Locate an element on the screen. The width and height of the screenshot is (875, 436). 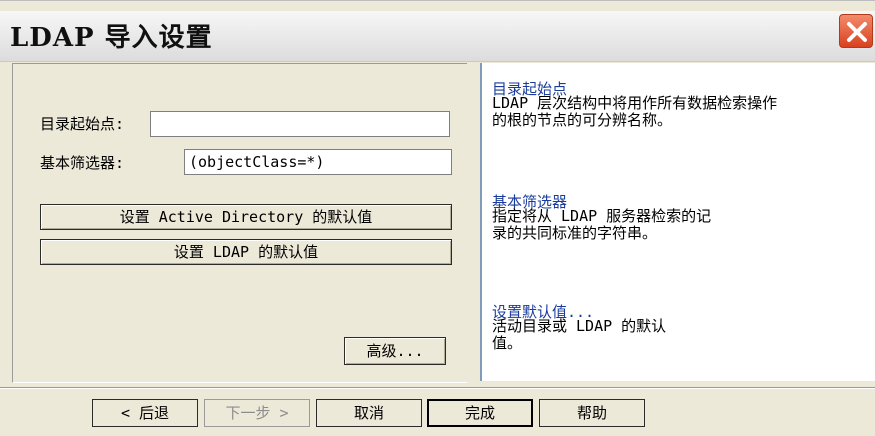
dir-start-label: 目录起始点: is located at coordinates (82, 124).